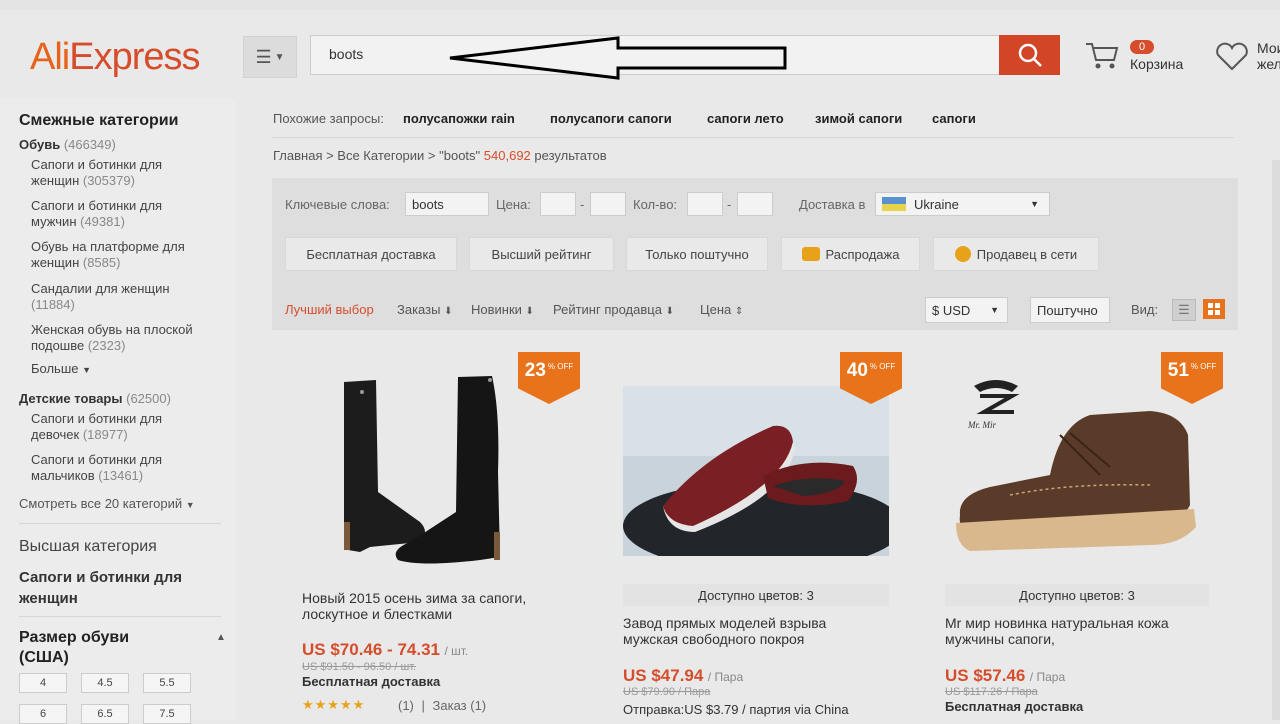  I want to click on single-item-filter: Только поштучно, so click(697, 254).